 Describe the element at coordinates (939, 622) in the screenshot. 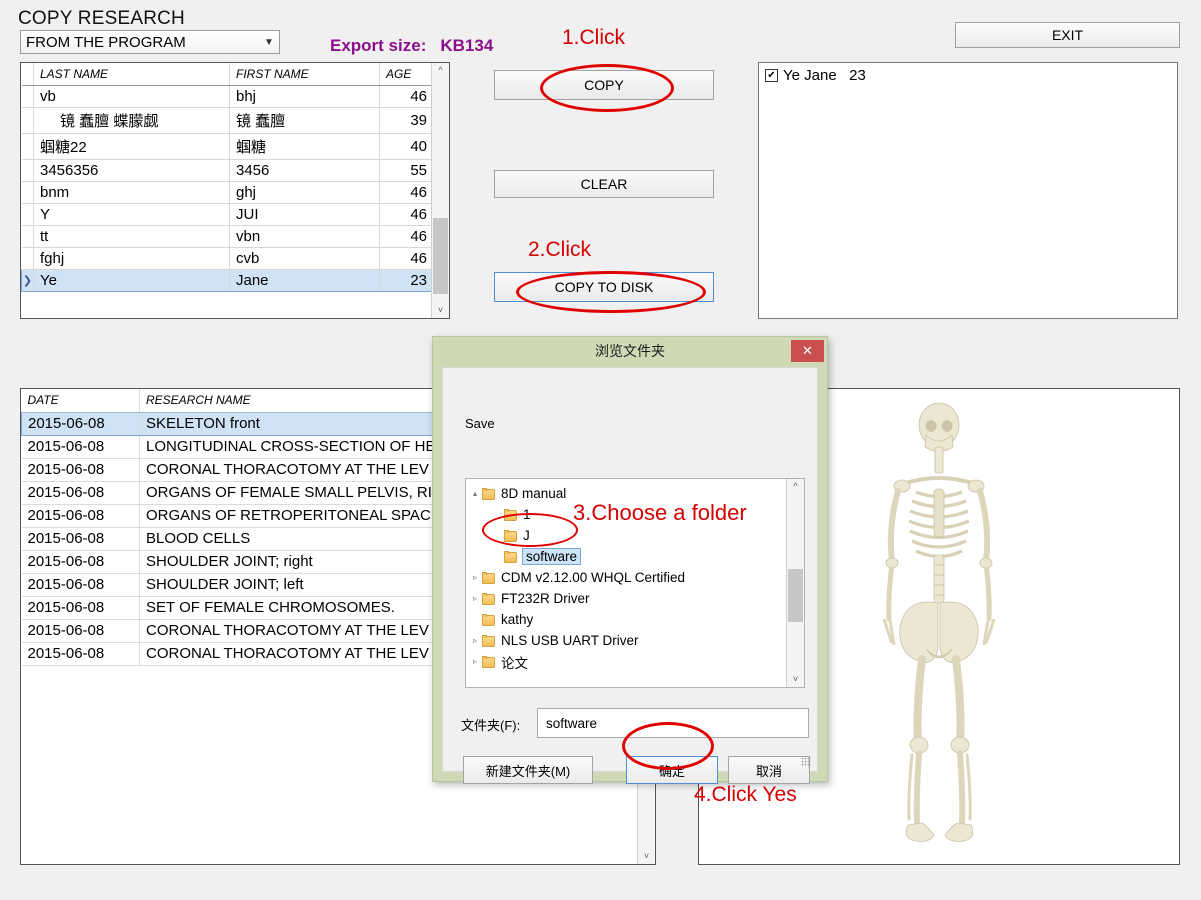

I see `human-skeleton-front-view-image` at that location.